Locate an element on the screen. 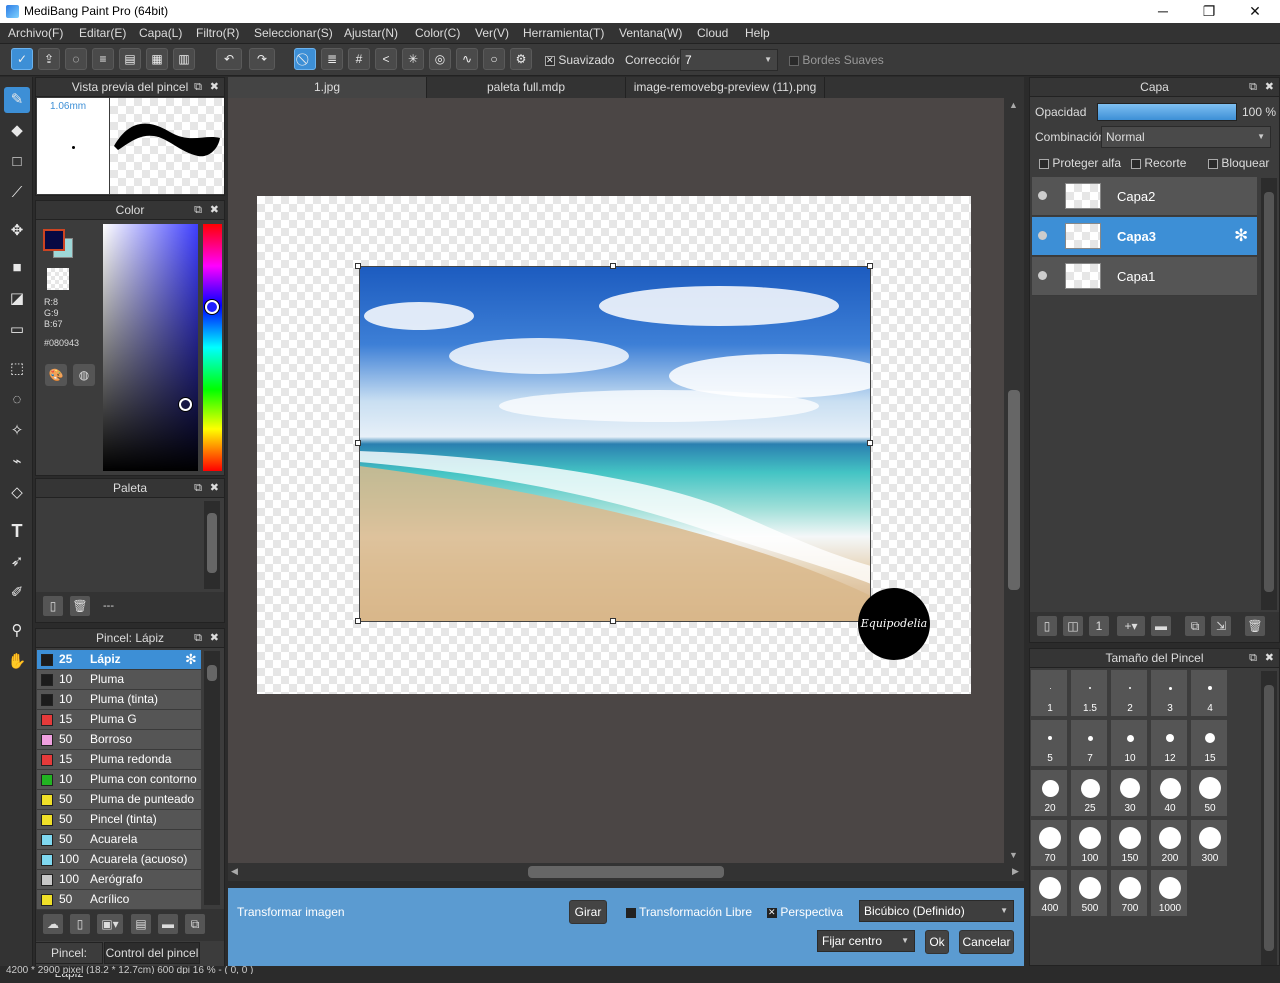  transform-handle-mr is located at coordinates (870, 443).